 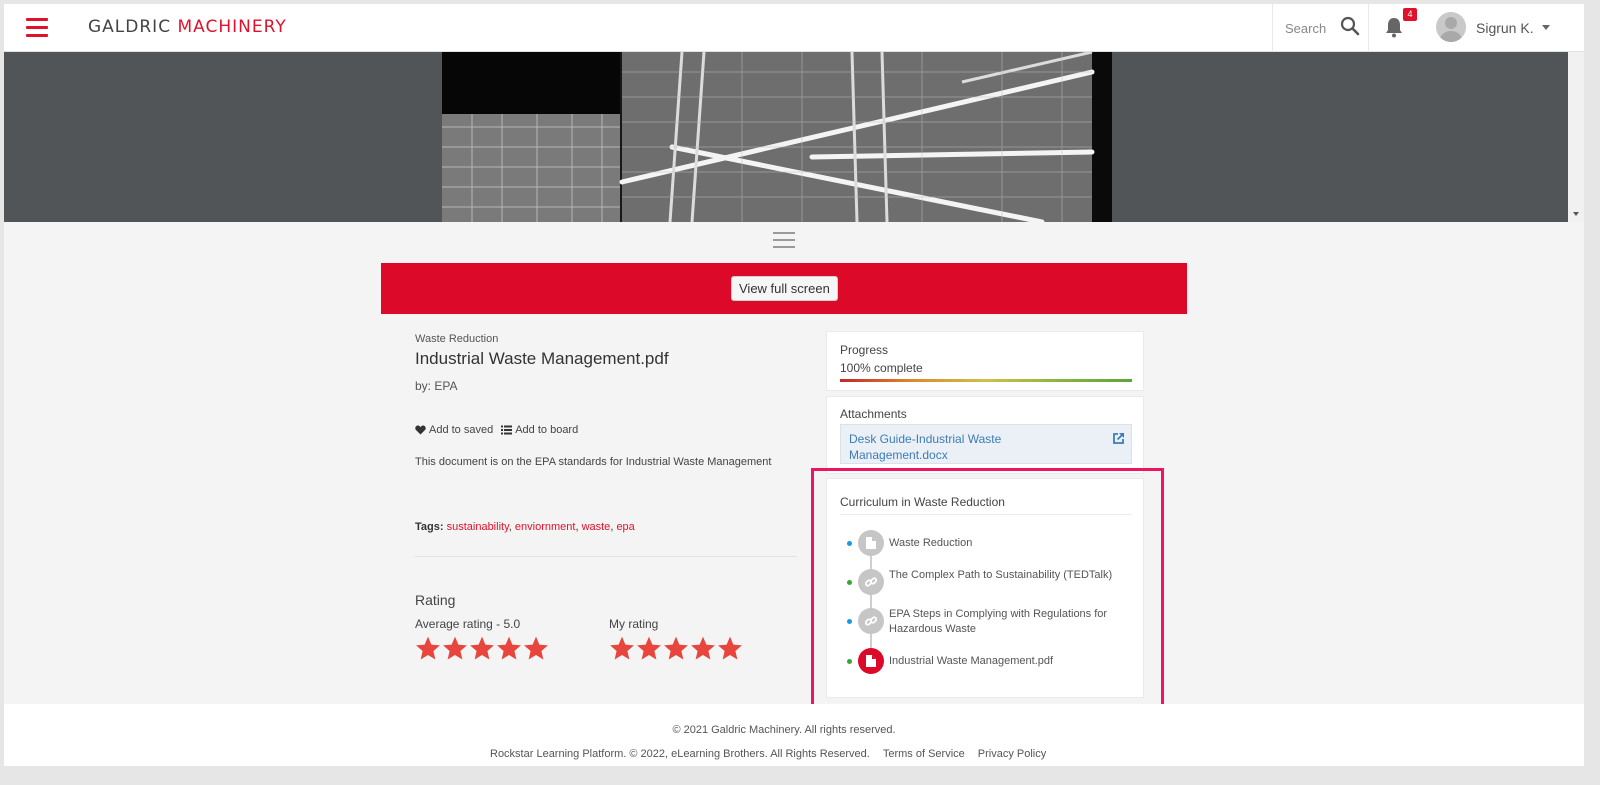 What do you see at coordinates (37, 27) in the screenshot?
I see `menu-icon` at bounding box center [37, 27].